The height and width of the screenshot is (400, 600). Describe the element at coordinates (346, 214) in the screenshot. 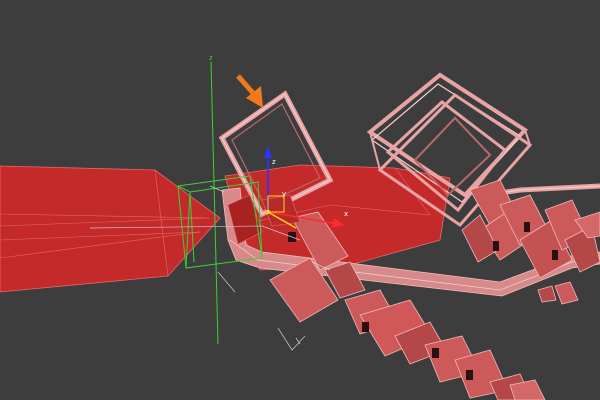

I see `gizmo-x-label: x` at that location.